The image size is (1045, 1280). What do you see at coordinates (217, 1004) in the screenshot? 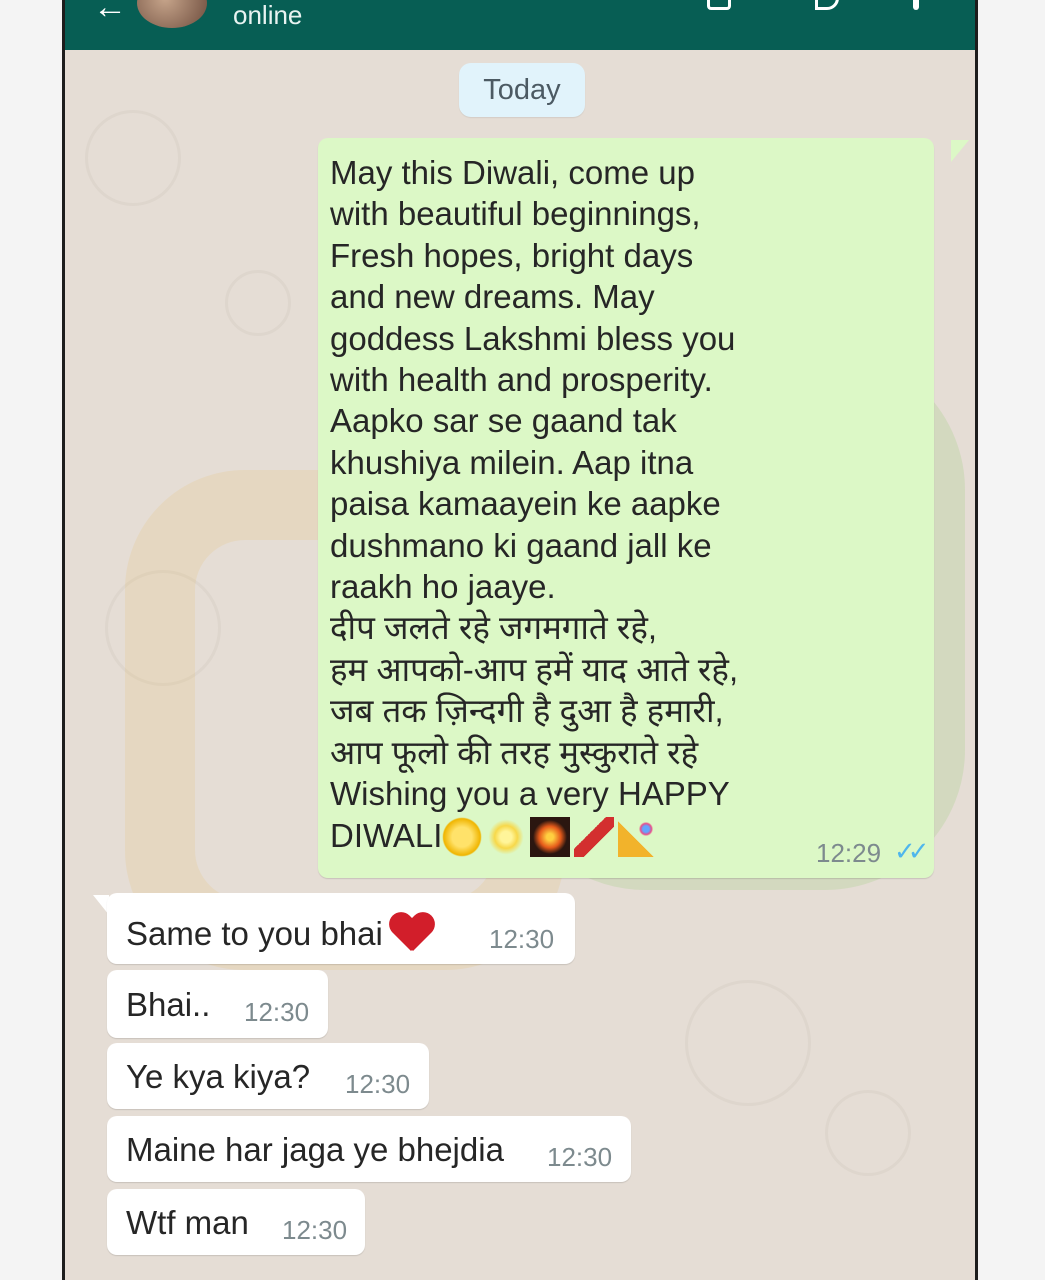
I see `incoming-message: Bhai.. 12:30` at bounding box center [217, 1004].